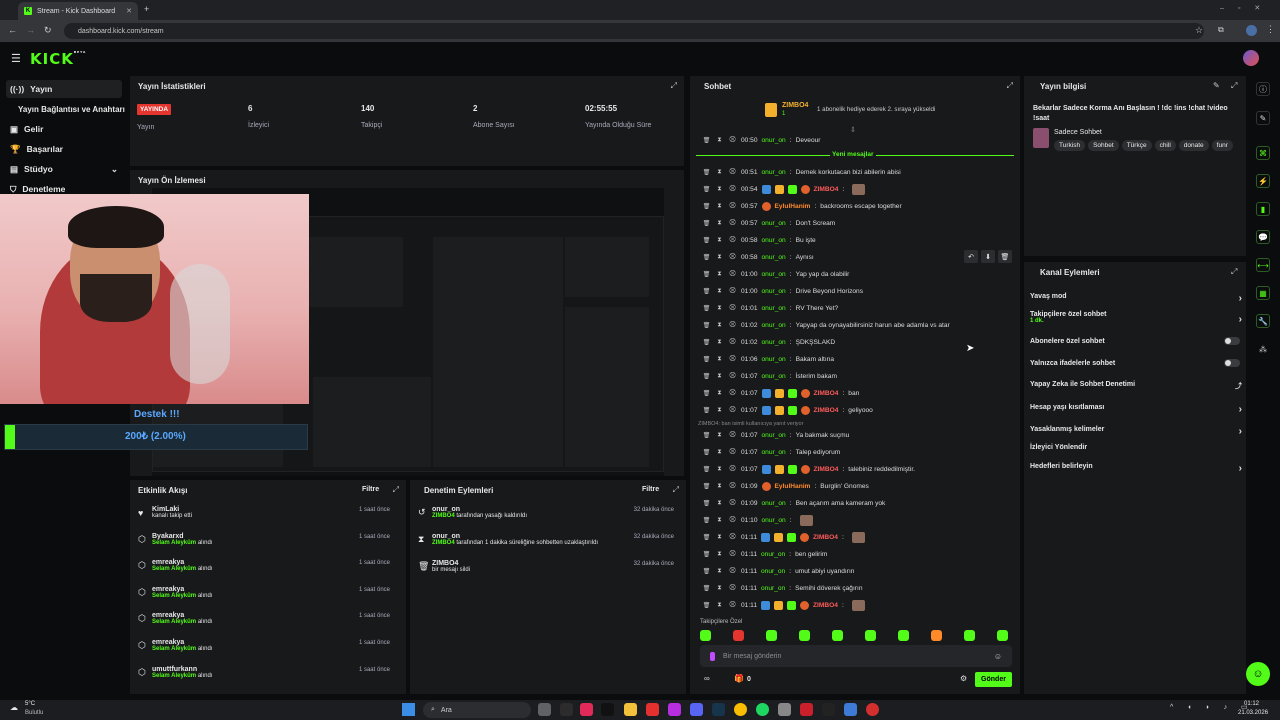 The width and height of the screenshot is (1280, 720). What do you see at coordinates (1070, 145) in the screenshot?
I see `stream-tag: Turkish` at bounding box center [1070, 145].